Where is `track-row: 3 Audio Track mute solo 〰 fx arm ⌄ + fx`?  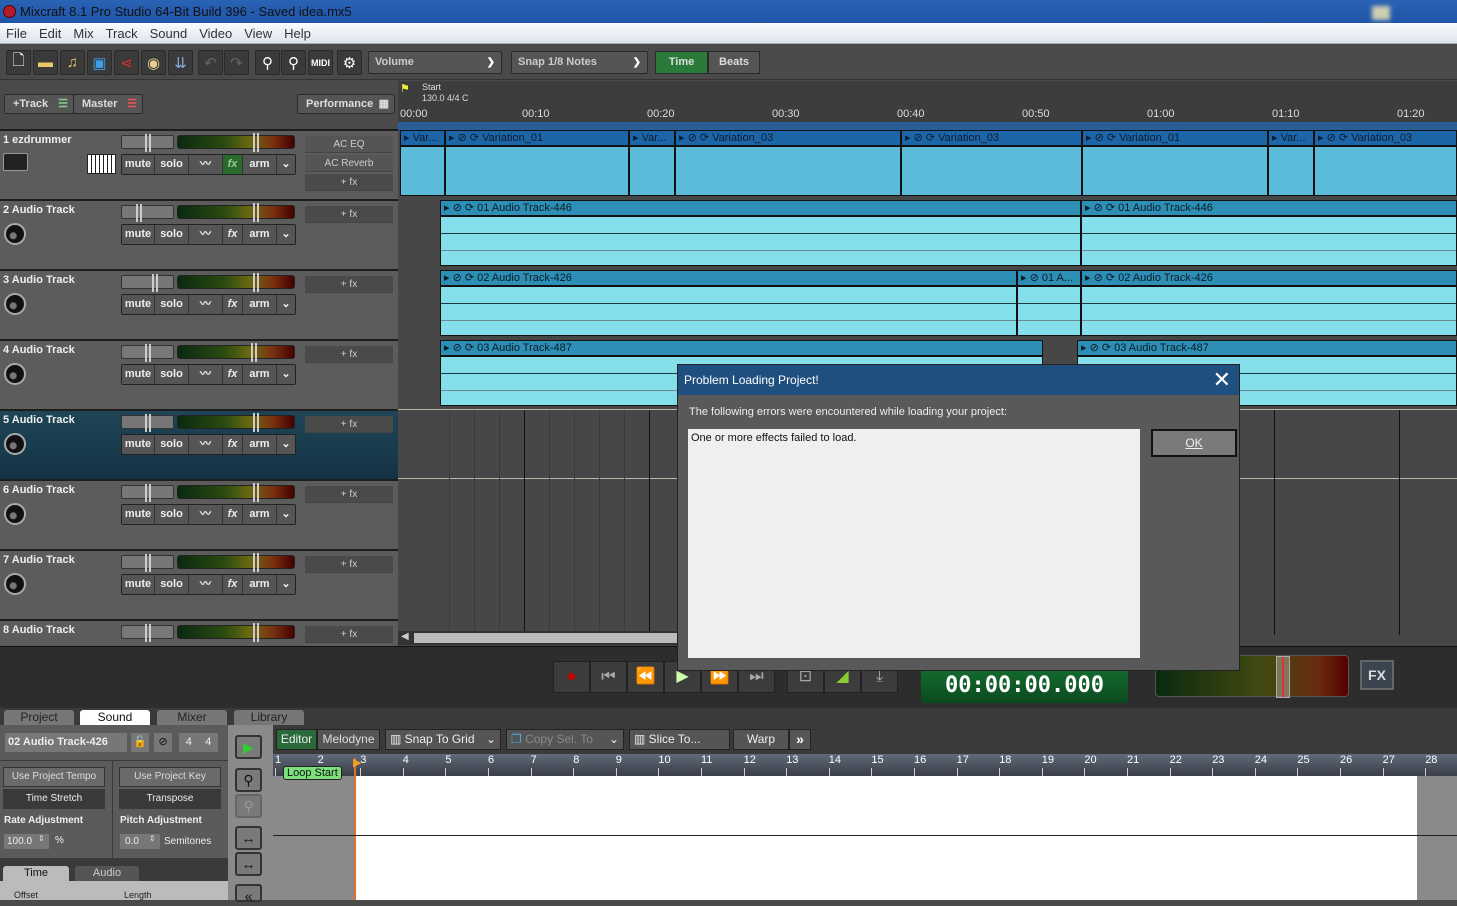
track-row: 3 Audio Track mute solo 〰 fx arm ⌄ + fx is located at coordinates (199, 304).